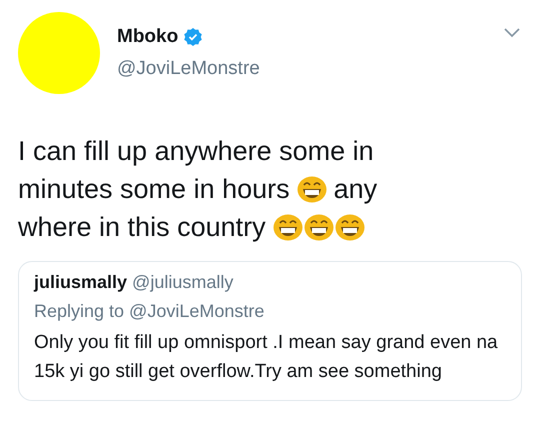 Image resolution: width=540 pixels, height=441 pixels. What do you see at coordinates (302, 69) in the screenshot?
I see `author-handle: @JoviLeMonstre` at bounding box center [302, 69].